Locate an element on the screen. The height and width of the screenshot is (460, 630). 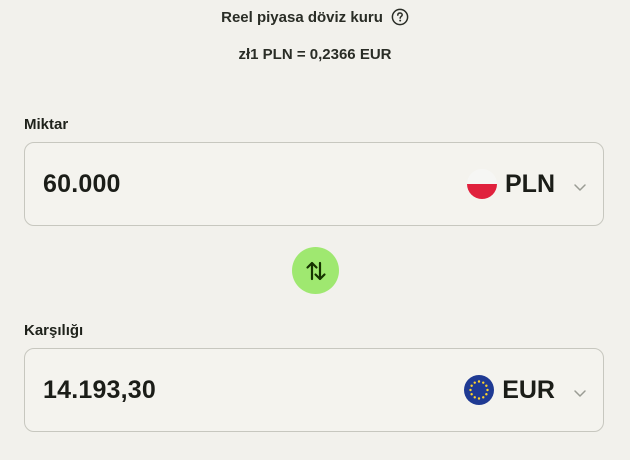
receive-currency-code: EUR is located at coordinates (528, 389).